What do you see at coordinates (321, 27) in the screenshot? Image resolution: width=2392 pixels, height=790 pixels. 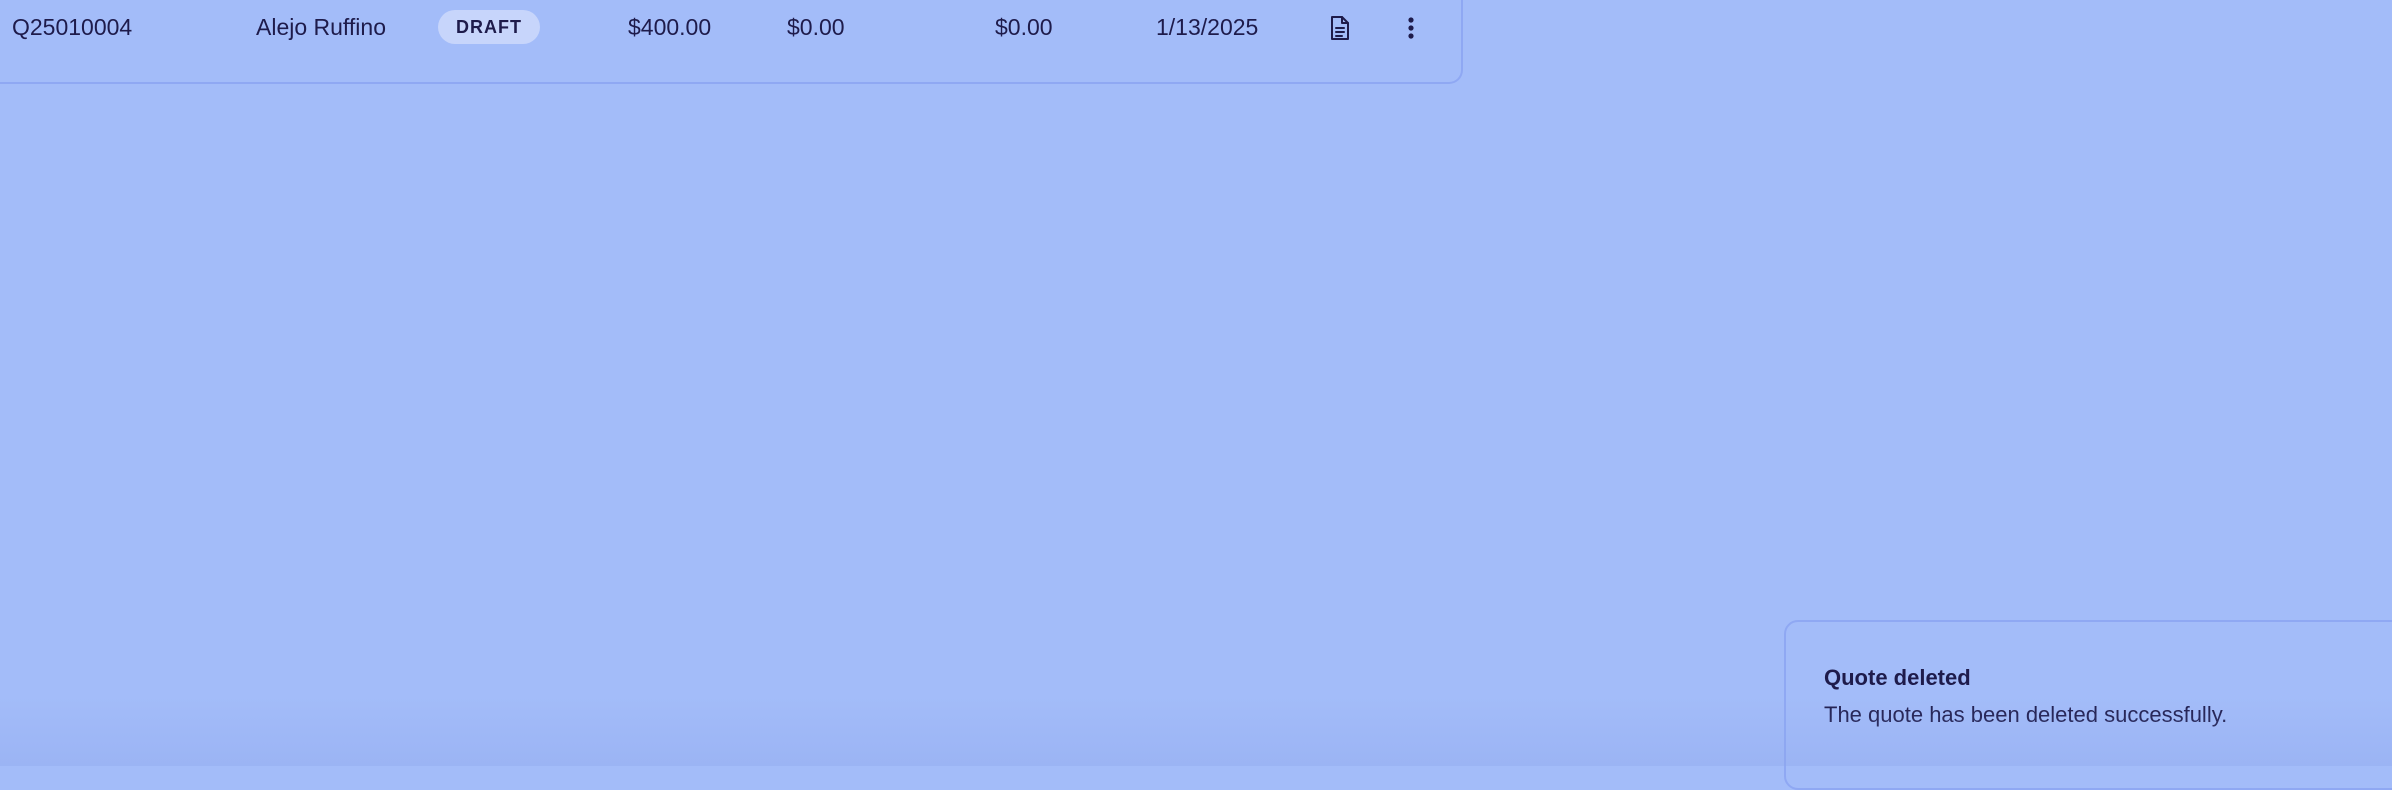 I see `client-name: Alejo Ruffino` at bounding box center [321, 27].